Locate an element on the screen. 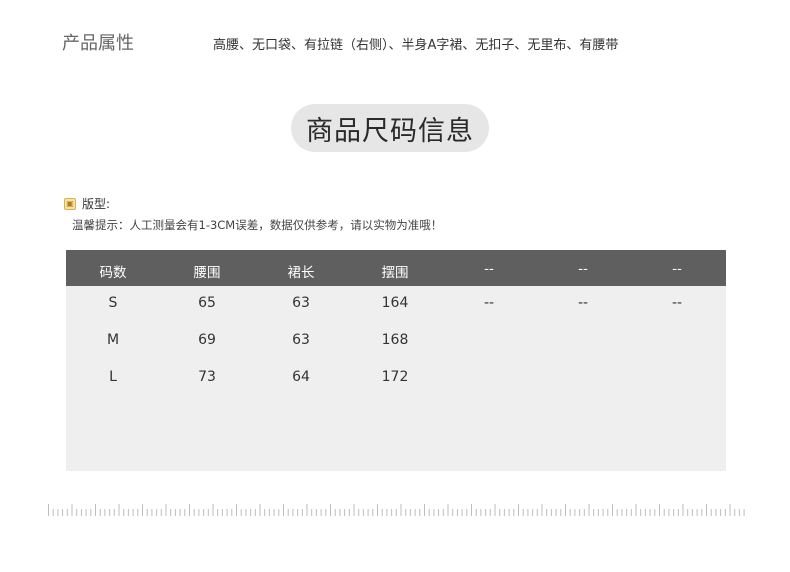 This screenshot has height=572, width=790. section-title: 商品尺码信息 is located at coordinates (390, 131).